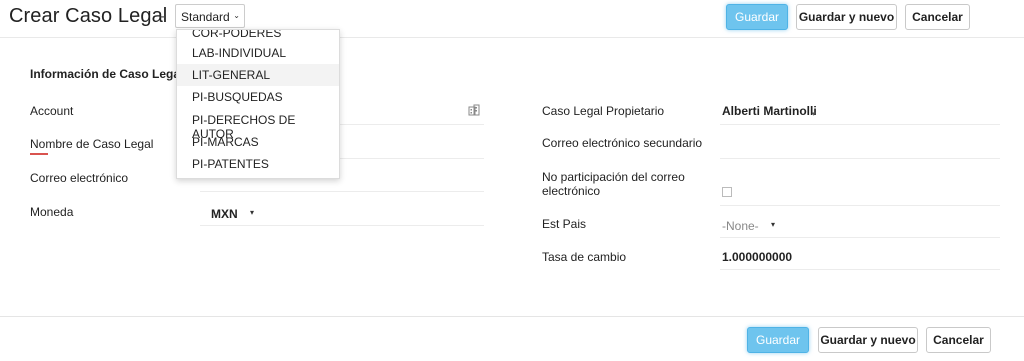 This screenshot has width=1024, height=361. I want to click on save-and-new-button: Guardar y nuevo, so click(846, 17).